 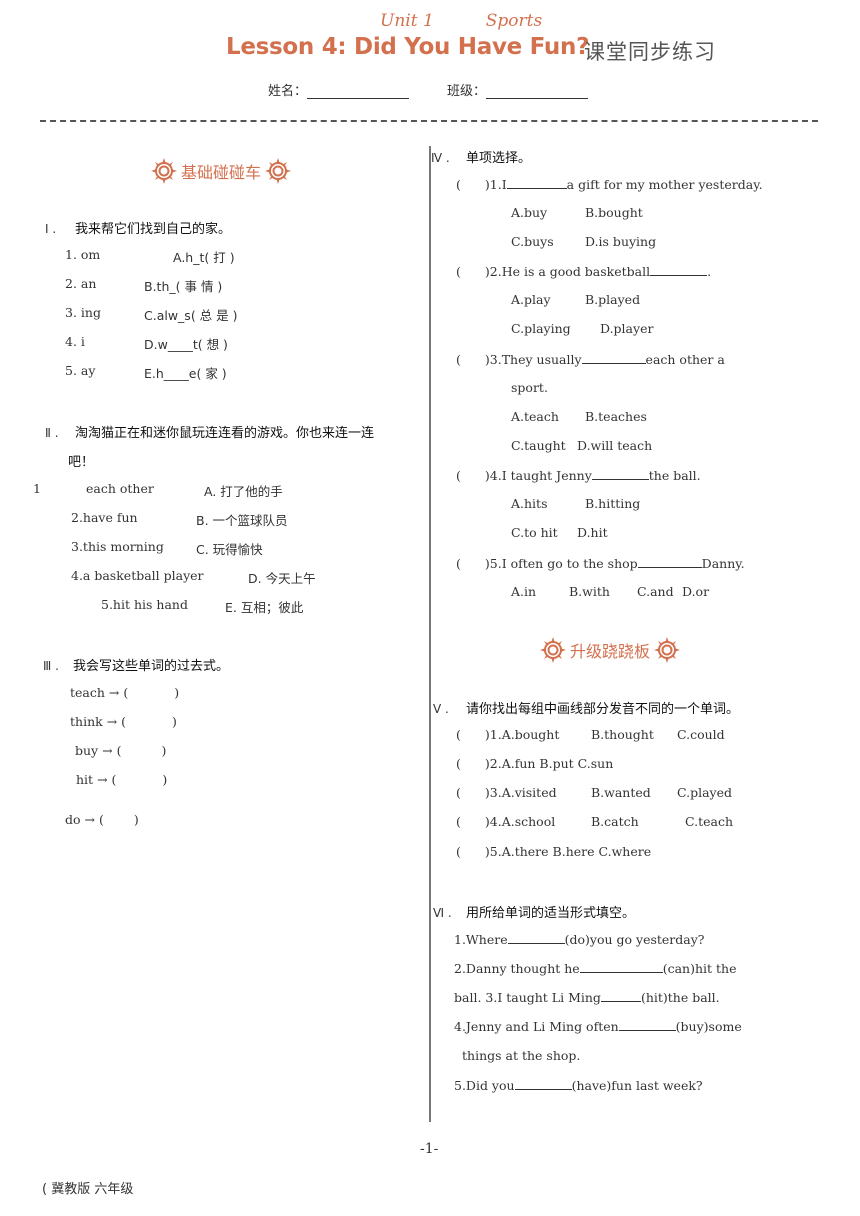 What do you see at coordinates (612, 503) in the screenshot?
I see `choice-option: B.hitting` at bounding box center [612, 503].